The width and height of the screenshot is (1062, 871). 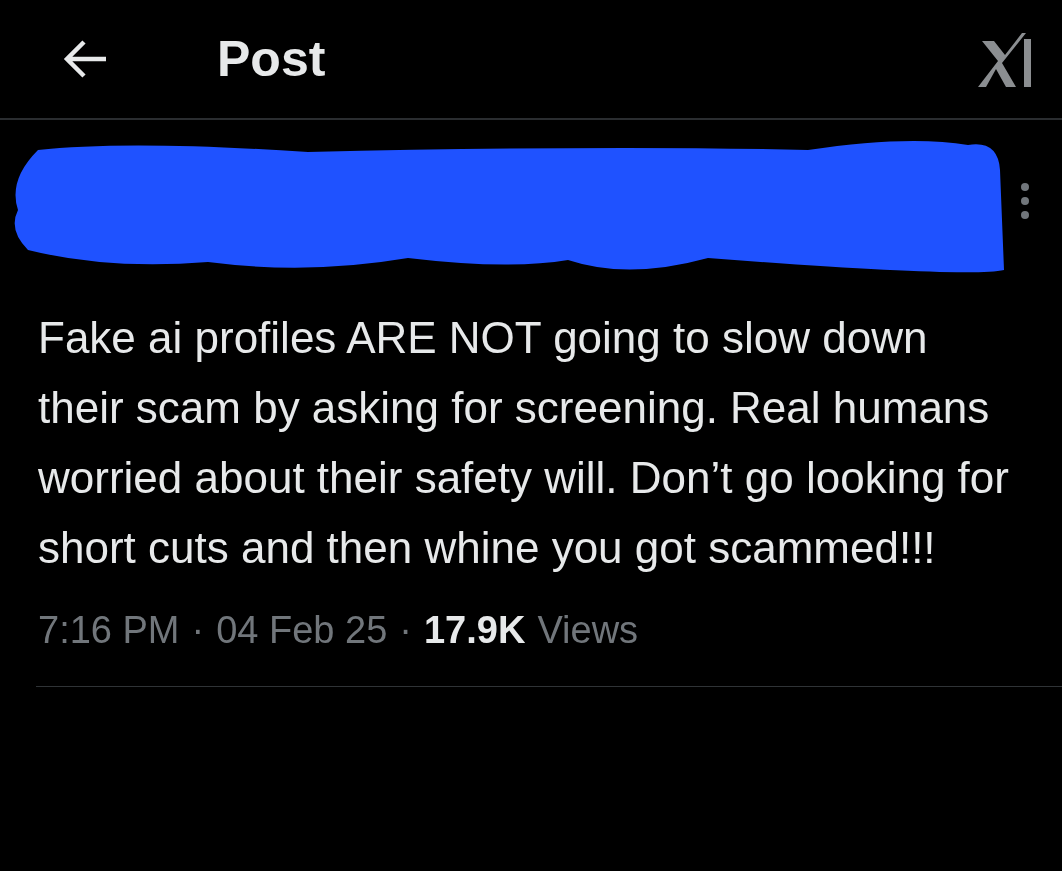 I want to click on views-count: 17.9K, so click(x=475, y=630).